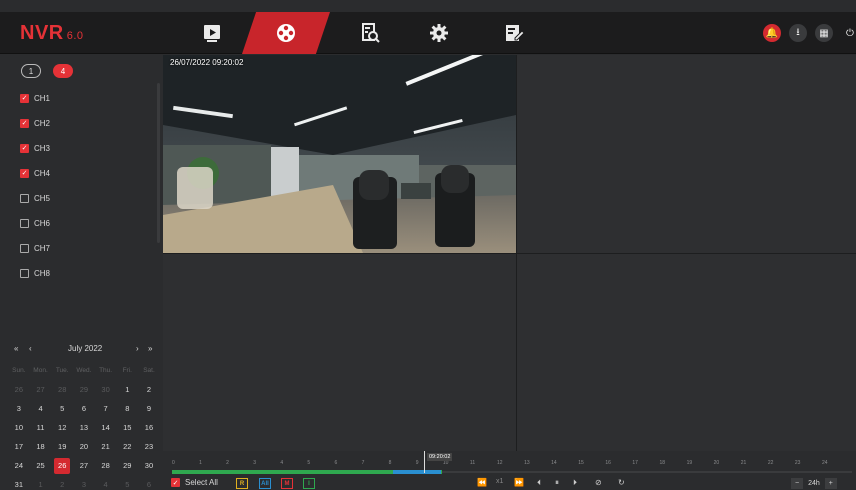 The width and height of the screenshot is (856, 490). I want to click on zoom-out-button: −, so click(797, 483).